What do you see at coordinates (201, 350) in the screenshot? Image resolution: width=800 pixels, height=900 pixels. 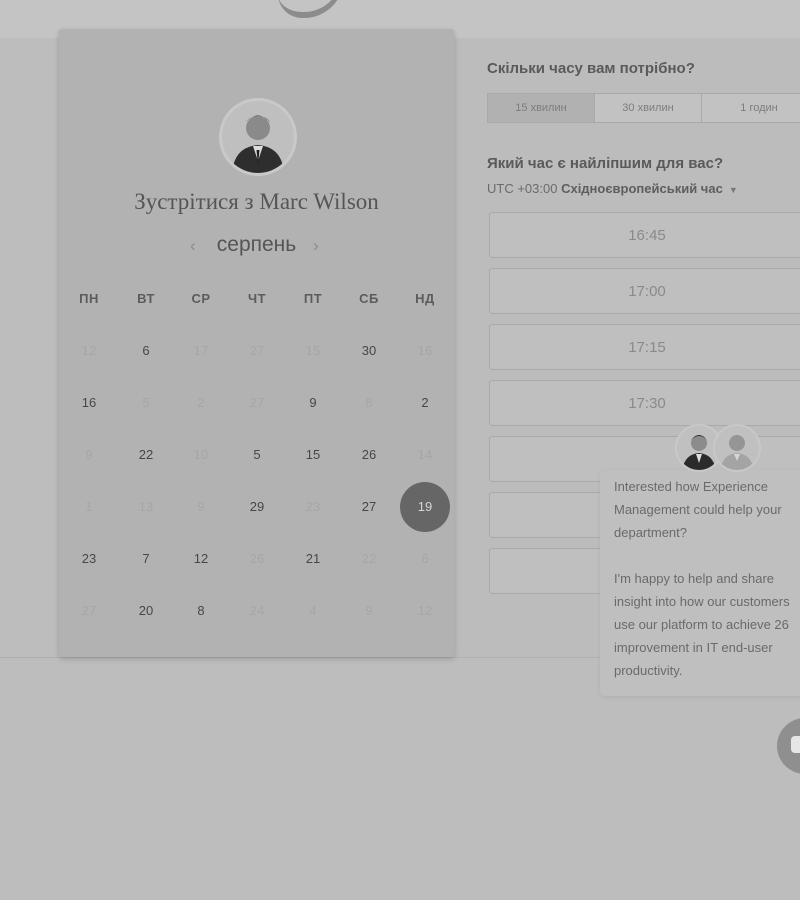 I see `calendar-day-unavailable: 17` at bounding box center [201, 350].